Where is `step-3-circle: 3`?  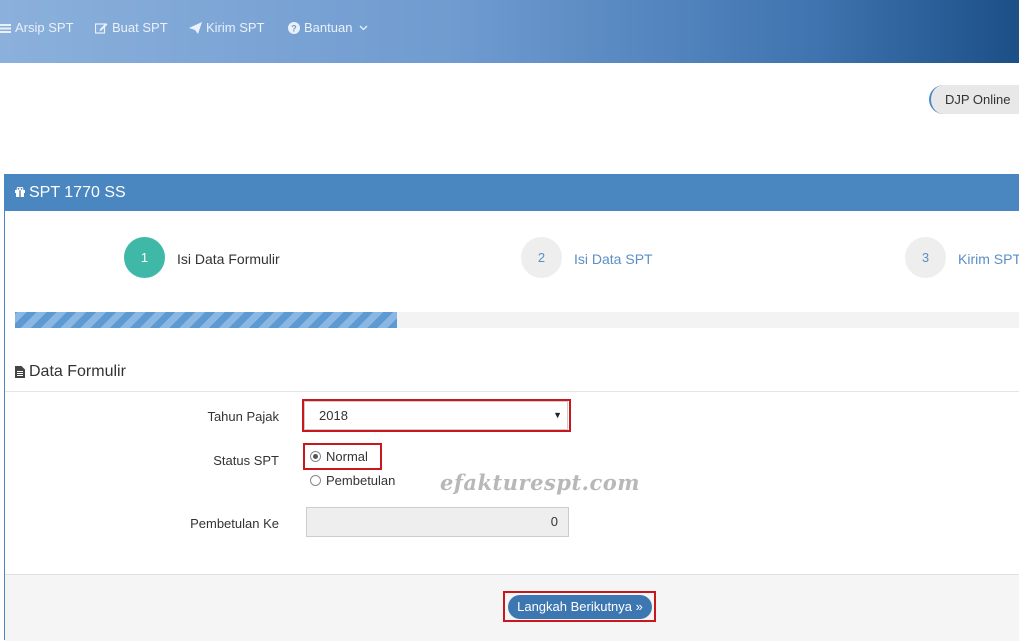 step-3-circle: 3 is located at coordinates (925, 257).